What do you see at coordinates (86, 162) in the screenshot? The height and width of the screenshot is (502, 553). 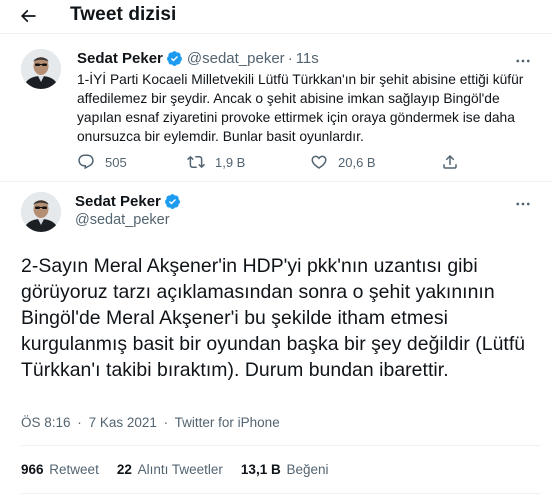 I see `reply-icon` at bounding box center [86, 162].